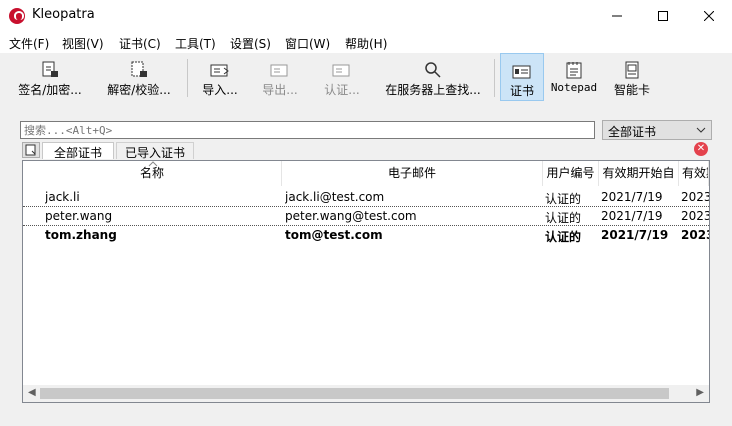 The image size is (732, 426). What do you see at coordinates (155, 151) in the screenshot?
I see `tab-imported-certificates: 已导入证书` at bounding box center [155, 151].